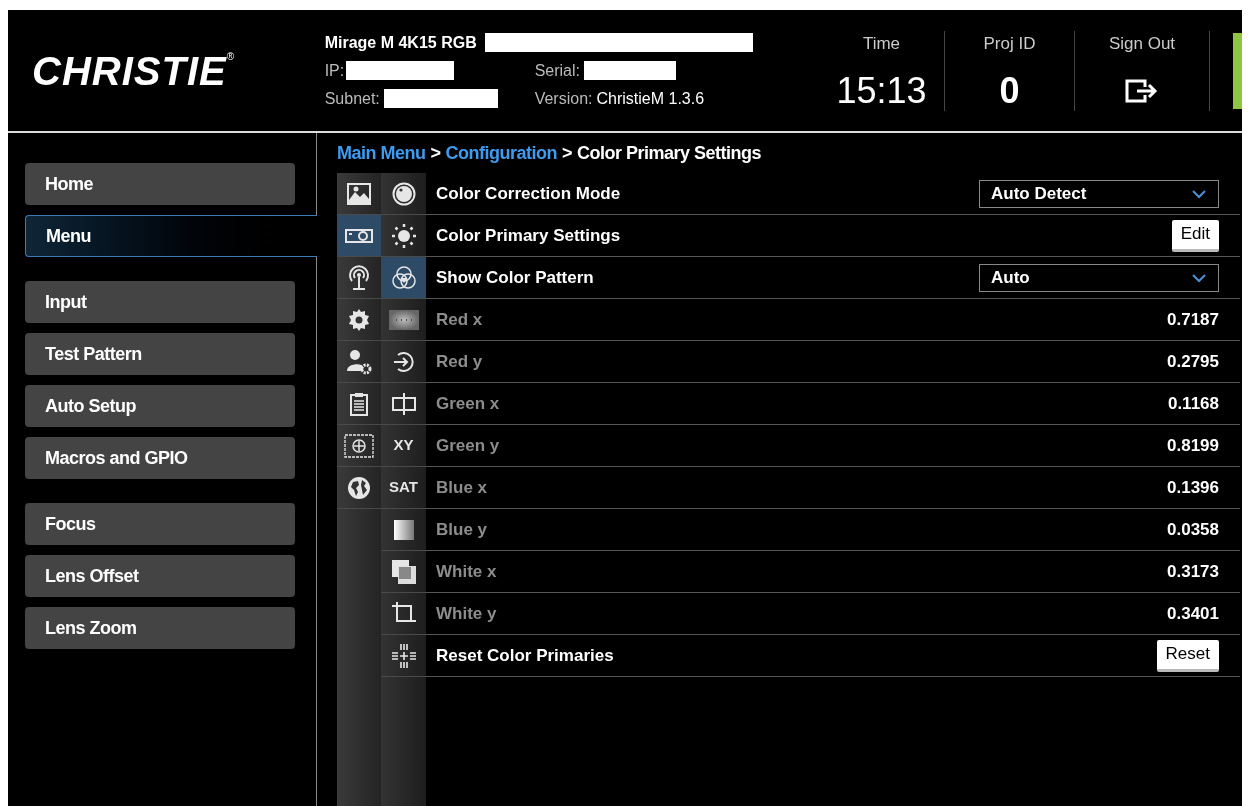  What do you see at coordinates (403, 571) in the screenshot?
I see `overlapping-squares-icon` at bounding box center [403, 571].